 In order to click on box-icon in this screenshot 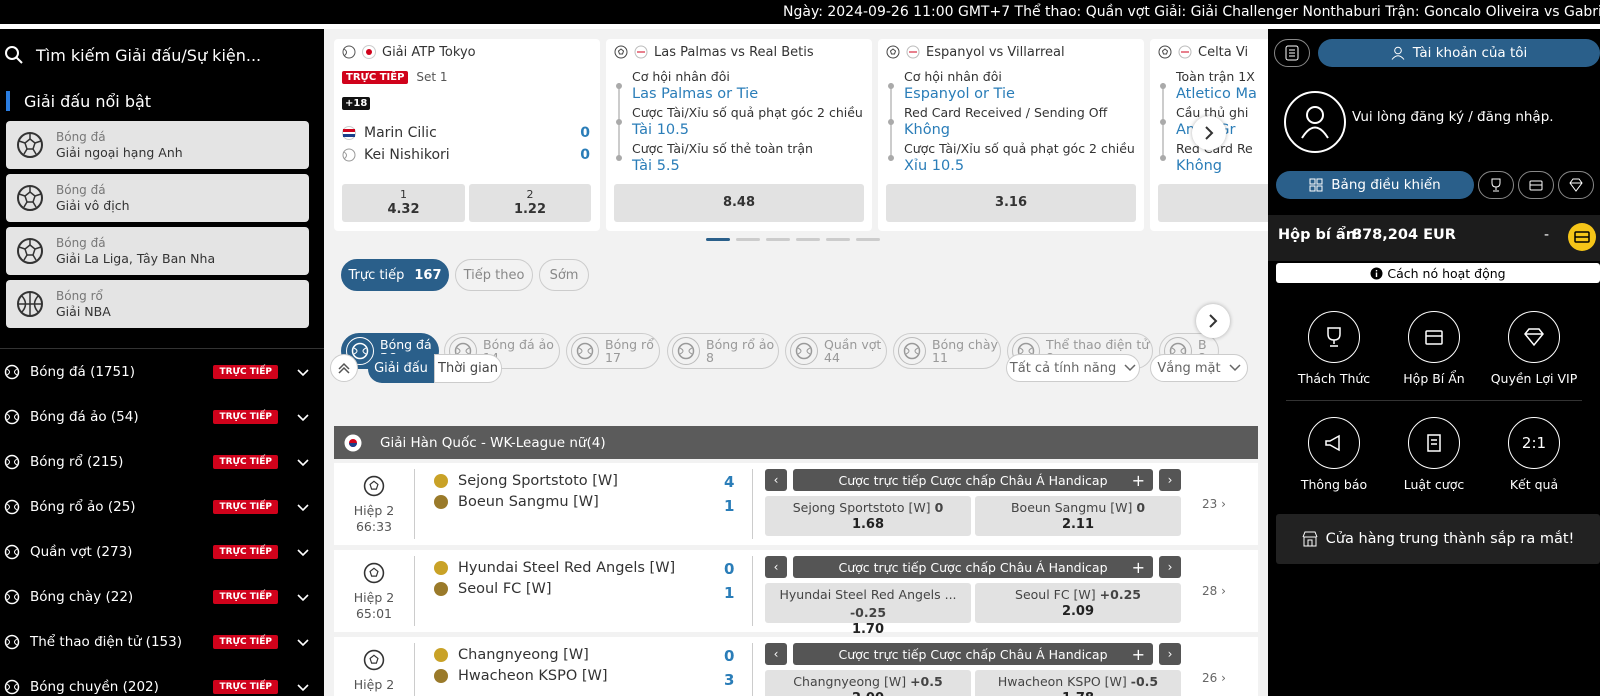, I will do `click(1536, 185)`.